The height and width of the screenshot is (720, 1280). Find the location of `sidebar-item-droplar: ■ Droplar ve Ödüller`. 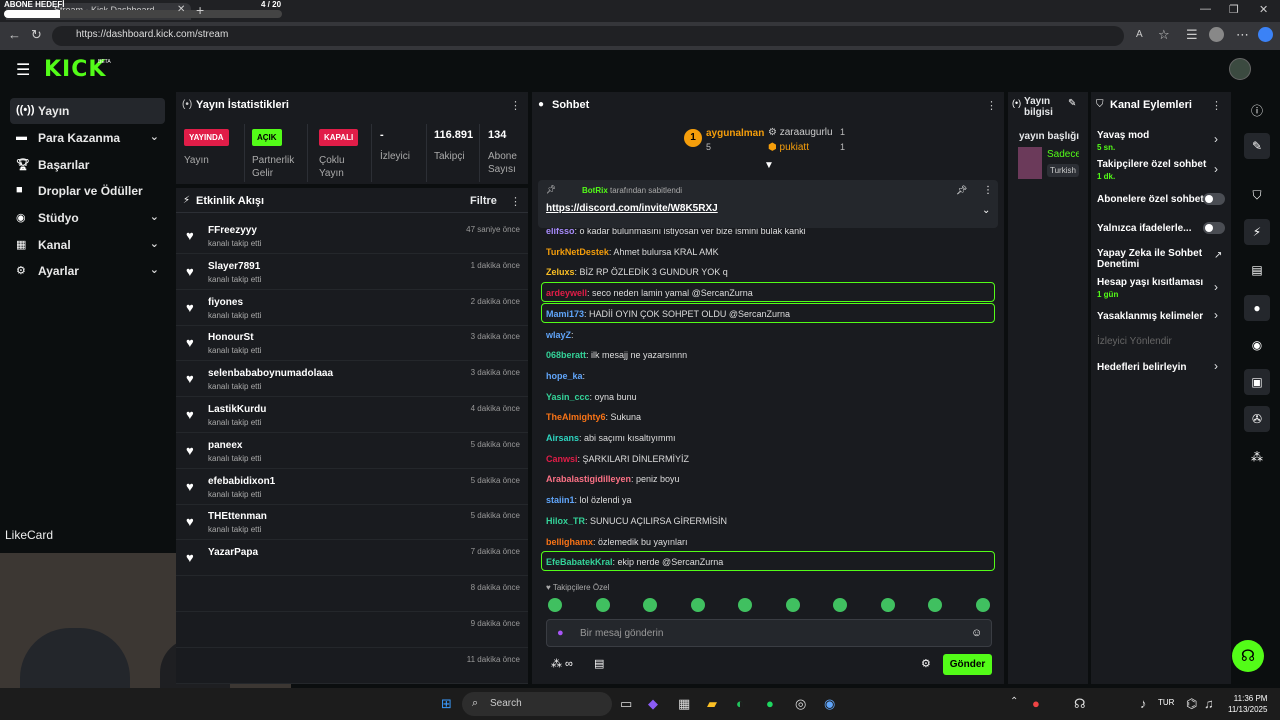

sidebar-item-droplar: ■ Droplar ve Ödüller is located at coordinates (87, 191).